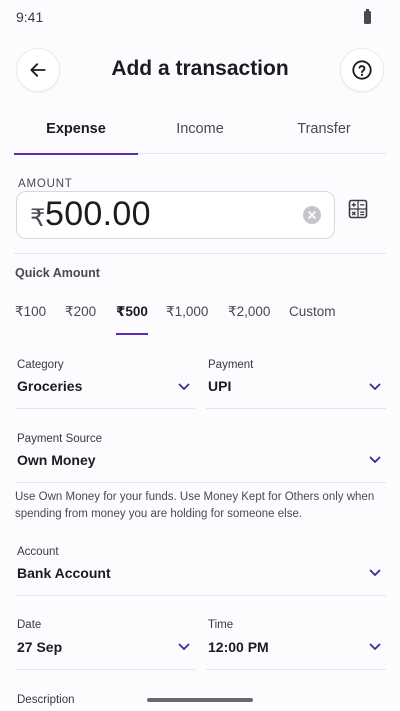 Image resolution: width=400 pixels, height=711 pixels. What do you see at coordinates (175, 215) in the screenshot?
I see `amount-input: ₹ 500.00` at bounding box center [175, 215].